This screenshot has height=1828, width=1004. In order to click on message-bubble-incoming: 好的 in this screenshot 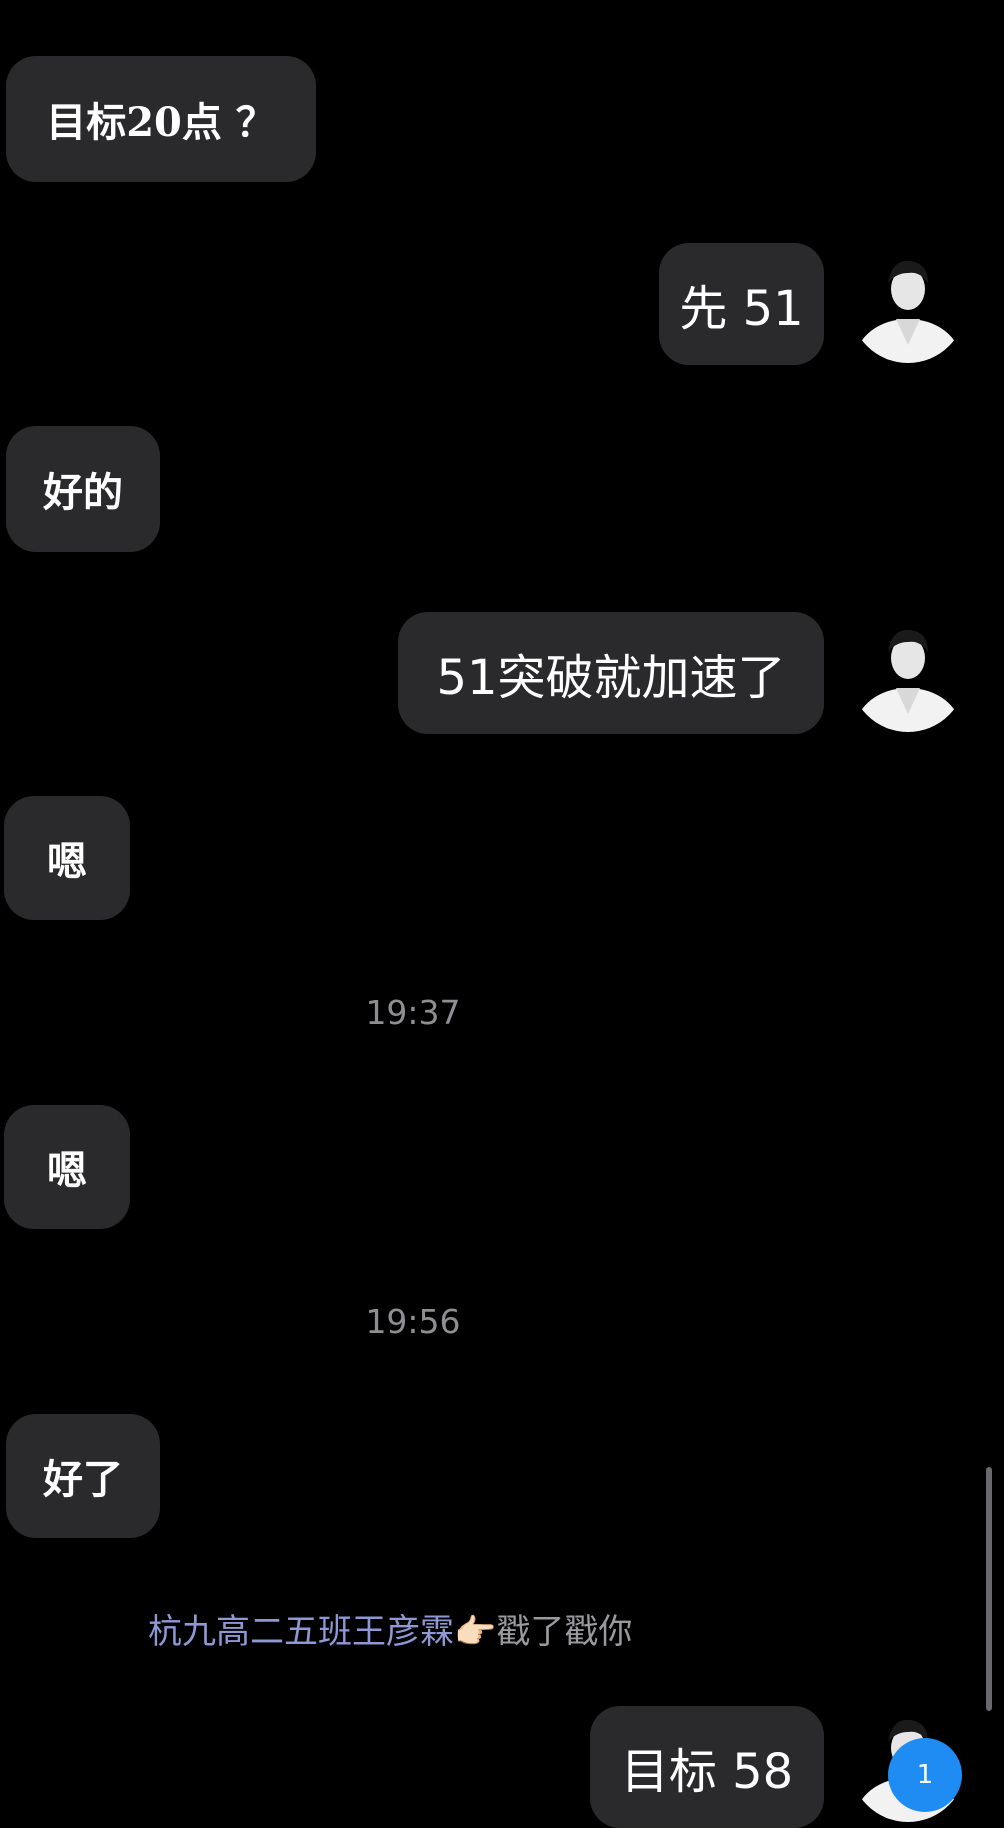, I will do `click(83, 489)`.